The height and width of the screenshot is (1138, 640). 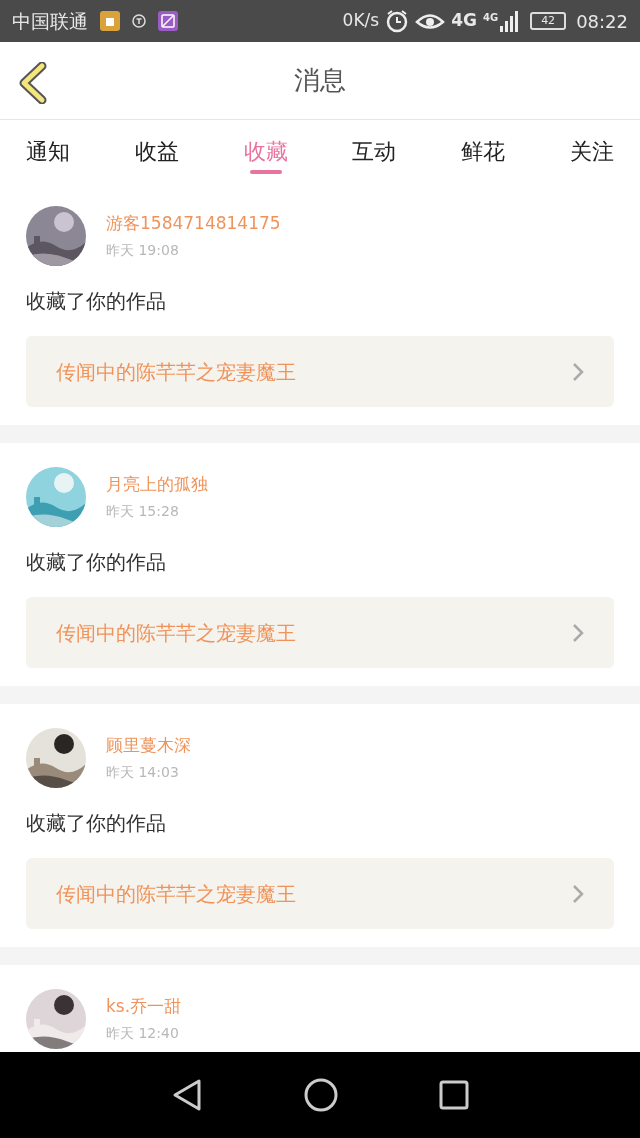 What do you see at coordinates (143, 1034) in the screenshot?
I see `message-time: 昨天 12:40` at bounding box center [143, 1034].